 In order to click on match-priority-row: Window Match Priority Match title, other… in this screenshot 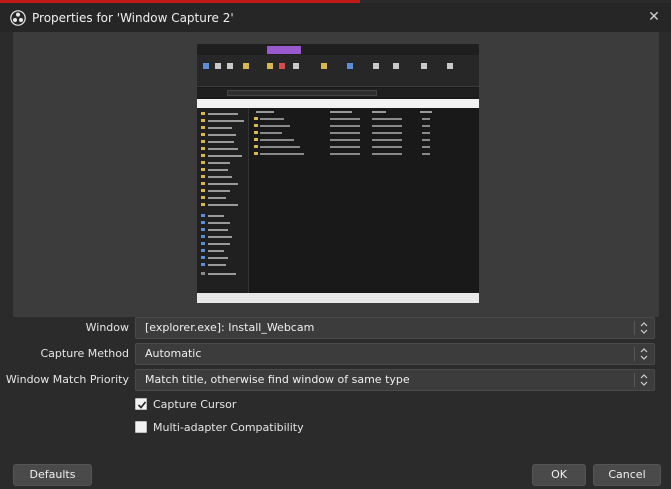, I will do `click(335, 380)`.